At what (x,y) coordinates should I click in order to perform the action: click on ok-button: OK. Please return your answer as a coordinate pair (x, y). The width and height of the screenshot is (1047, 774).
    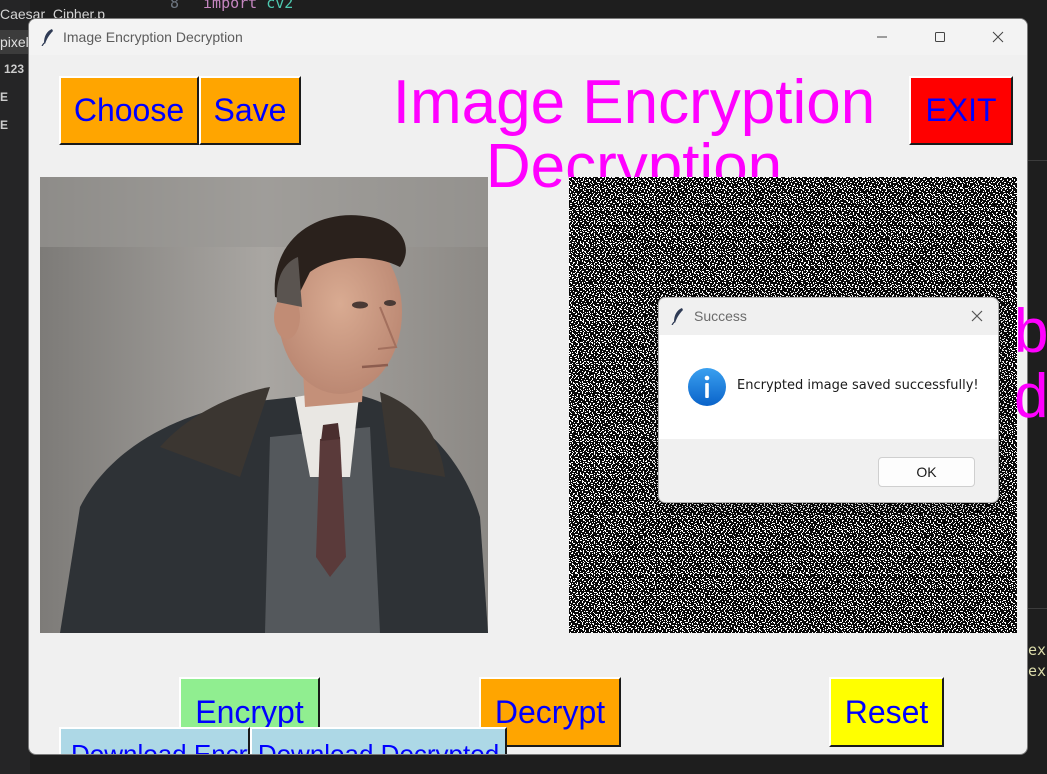
    Looking at the image, I should click on (926, 472).